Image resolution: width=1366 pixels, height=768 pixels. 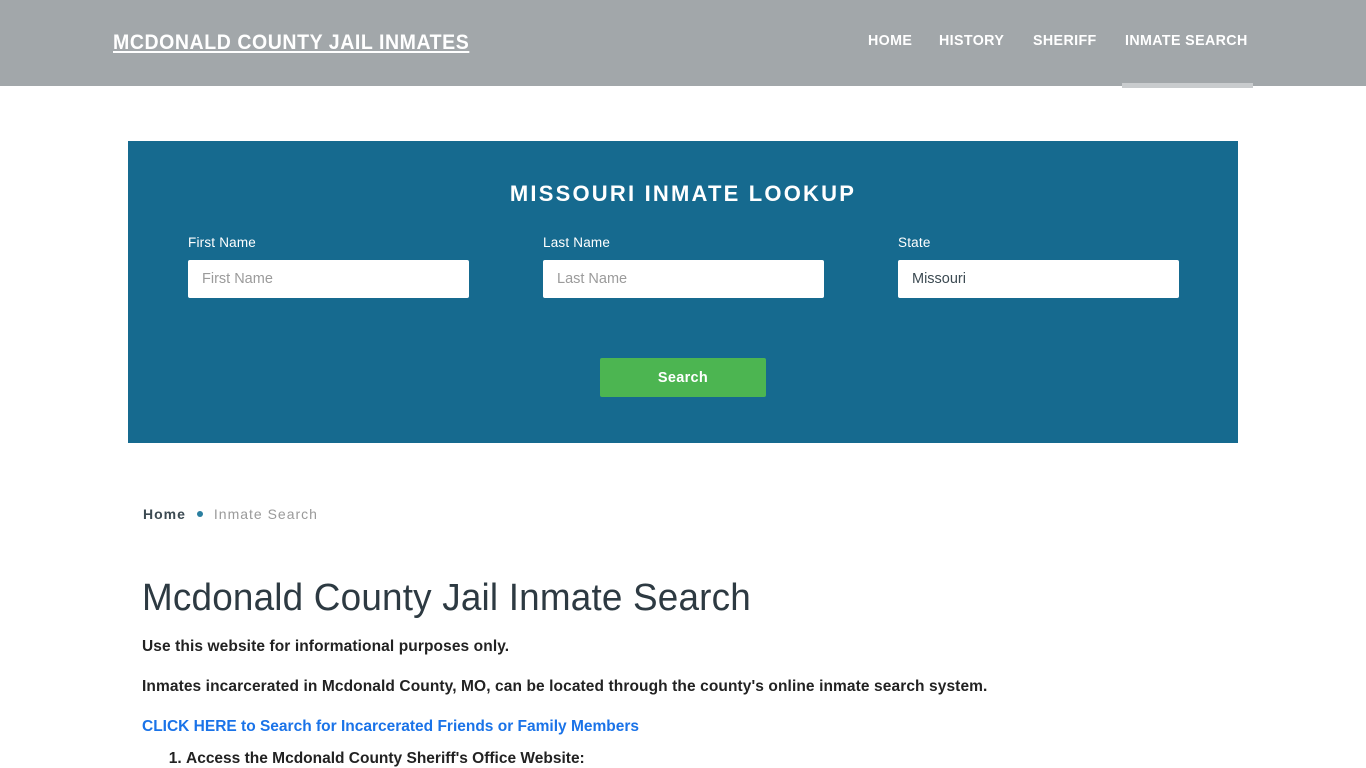 I want to click on first-name-input, so click(x=328, y=279).